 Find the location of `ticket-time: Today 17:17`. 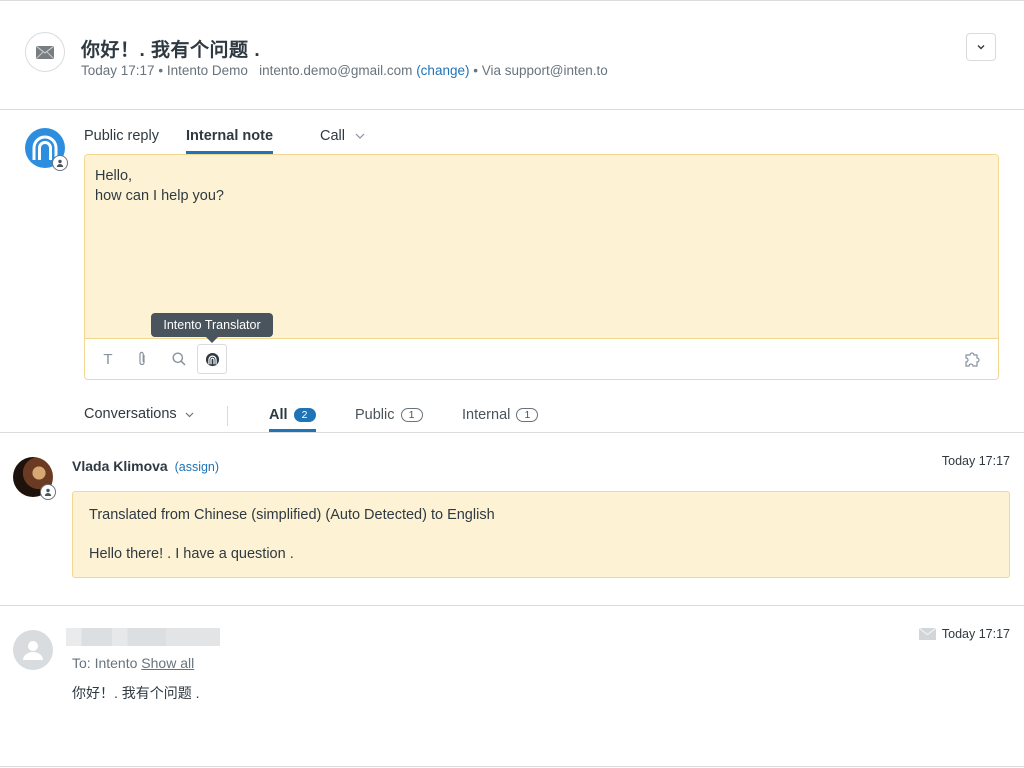

ticket-time: Today 17:17 is located at coordinates (118, 70).